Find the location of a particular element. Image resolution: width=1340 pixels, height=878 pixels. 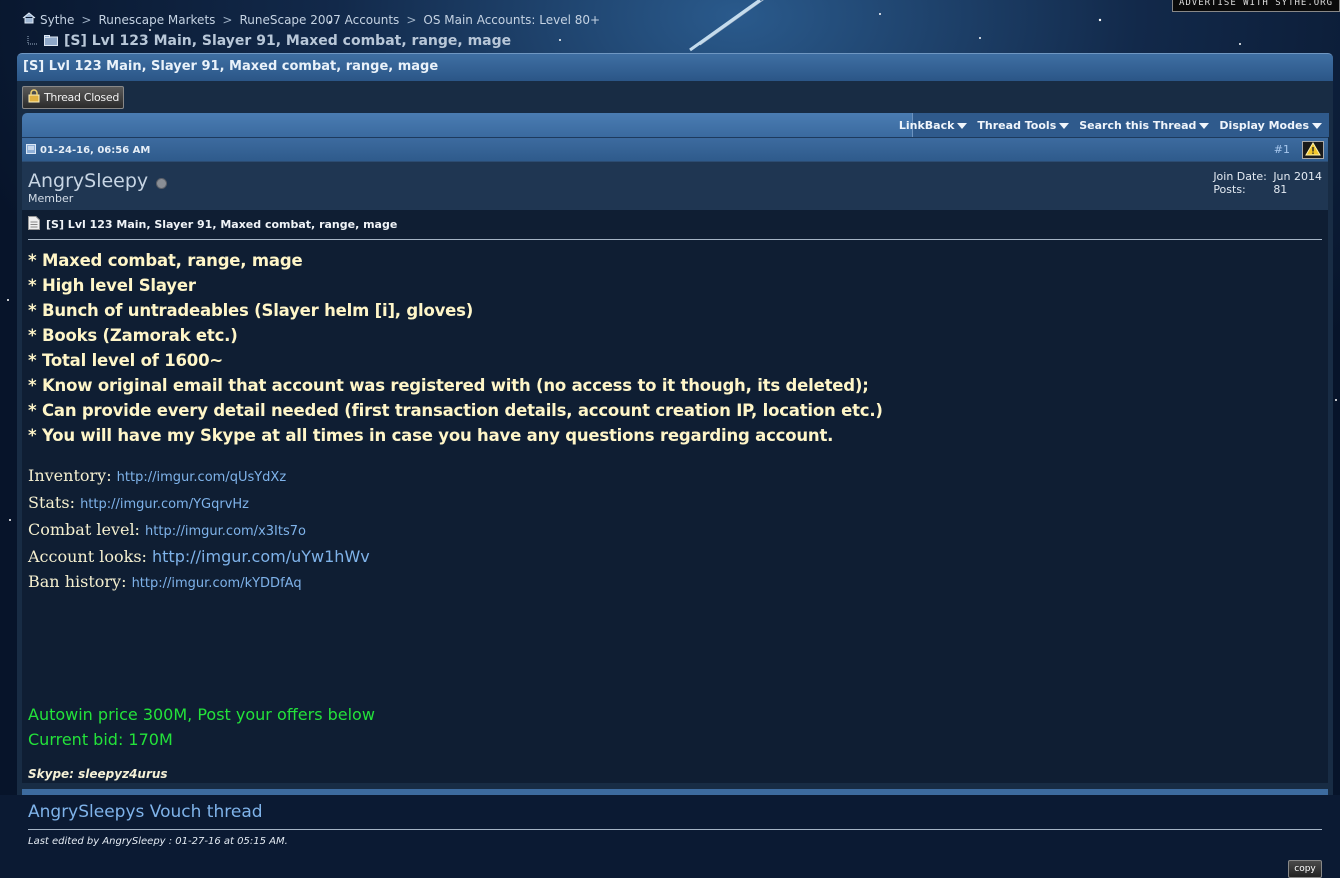

inventory-link: http://imgur.com/qUsYdXz is located at coordinates (201, 477).